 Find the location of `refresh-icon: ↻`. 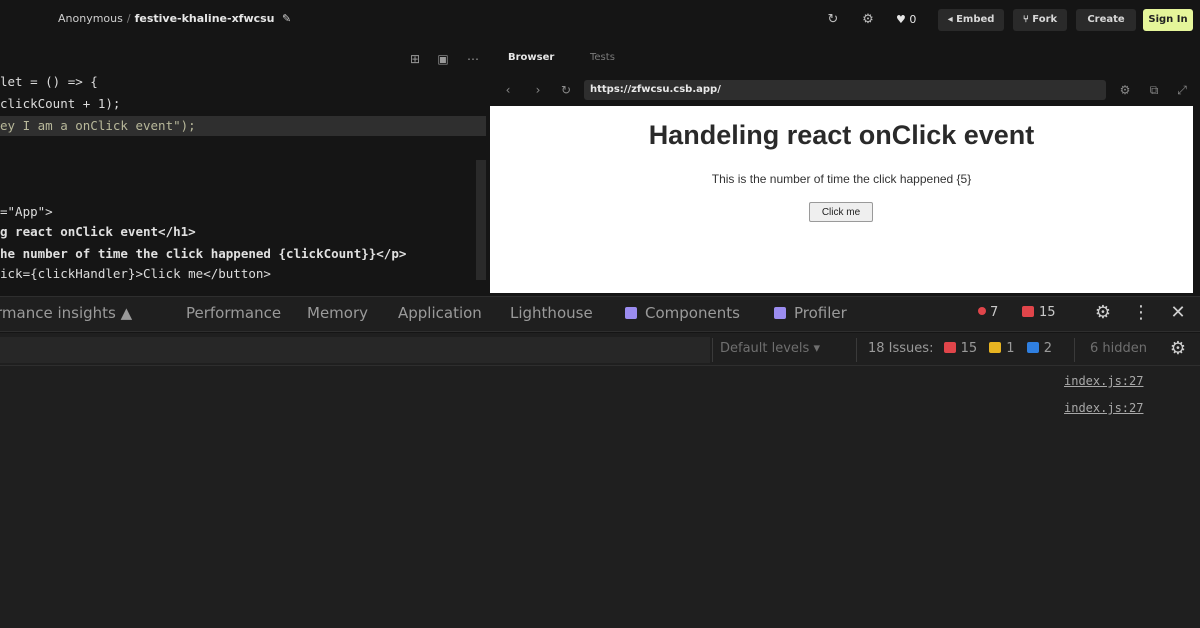

refresh-icon: ↻ is located at coordinates (566, 90).